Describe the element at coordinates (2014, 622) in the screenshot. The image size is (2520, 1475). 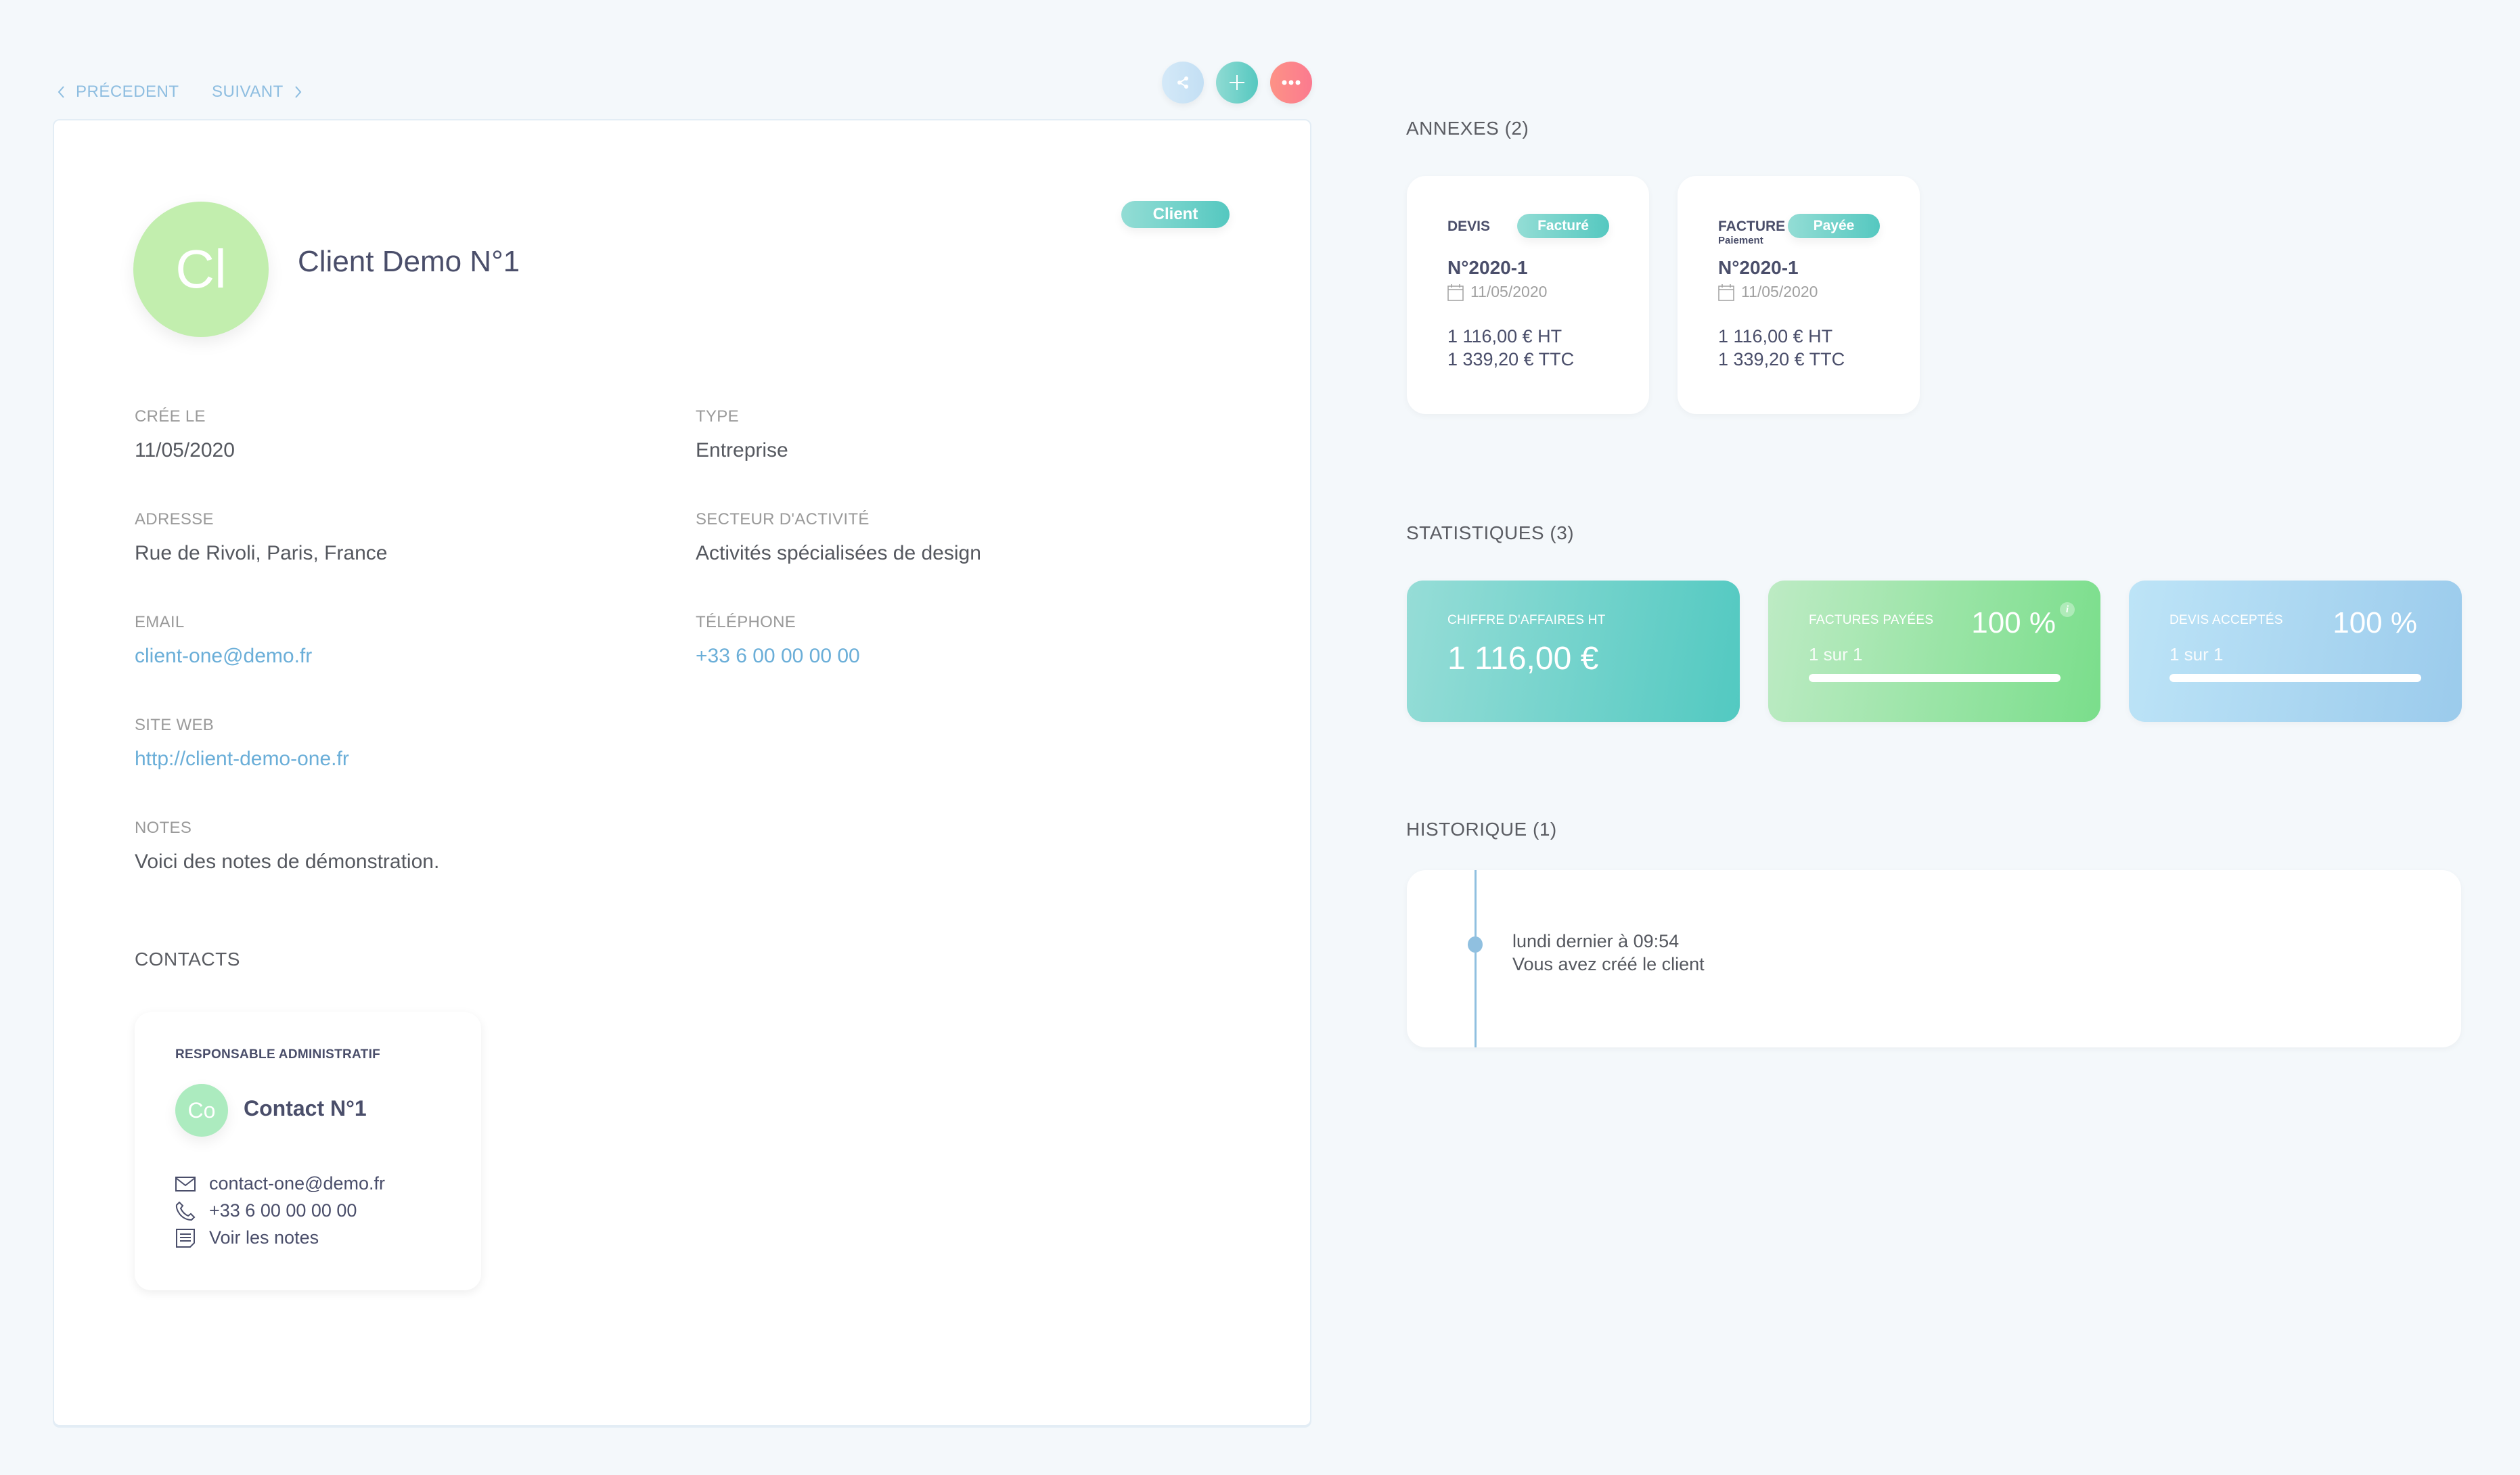
I see `stat-paid-invoices-percent: 100 %` at that location.